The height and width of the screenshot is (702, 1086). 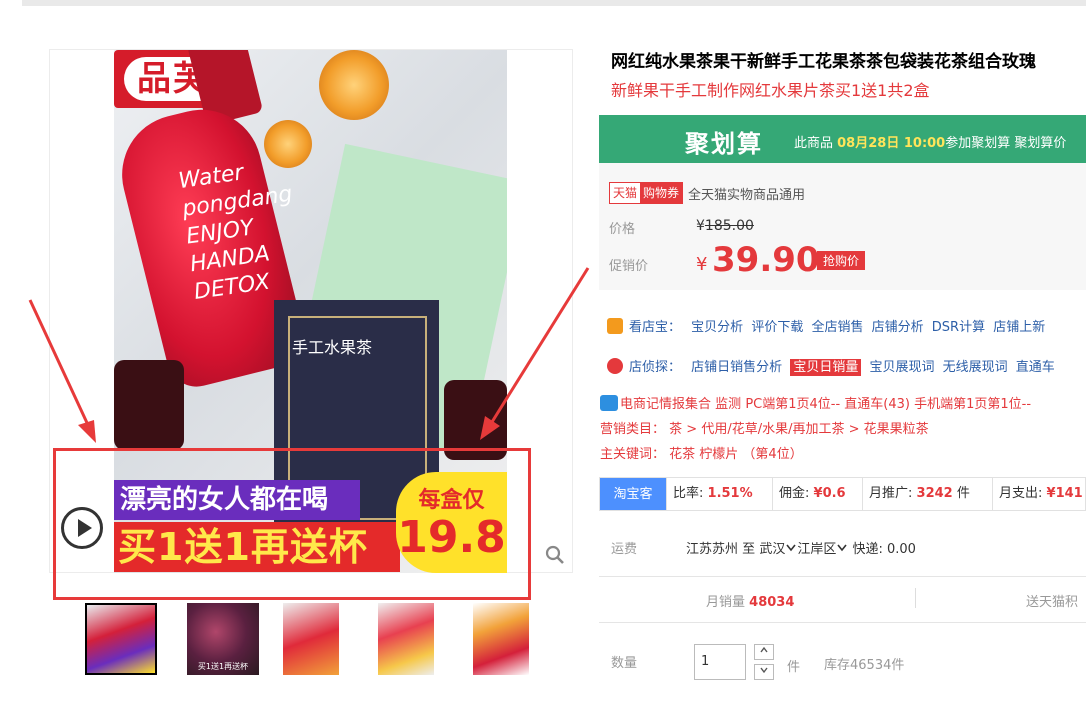 I want to click on tool-link-item-daily-sales: 宝贝日销量, so click(x=826, y=367).